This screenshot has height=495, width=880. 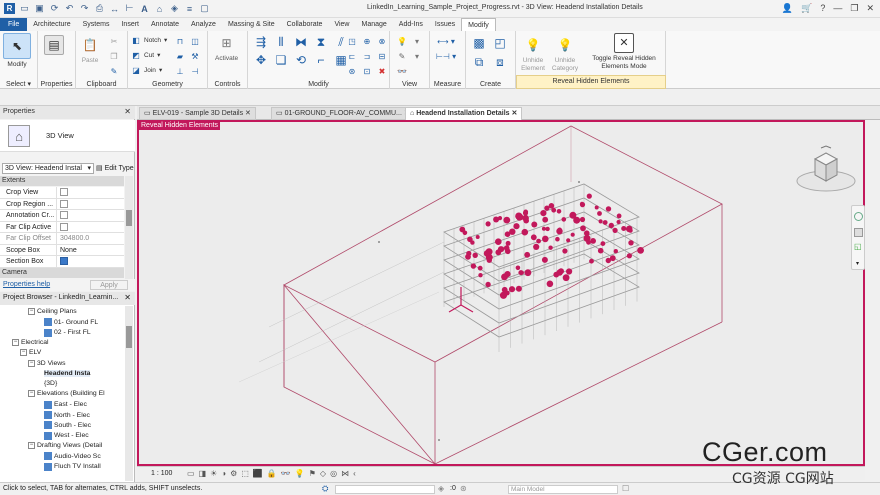 What do you see at coordinates (402, 41) in the screenshot?
I see `override-graphics-icon: 💡` at bounding box center [402, 41].